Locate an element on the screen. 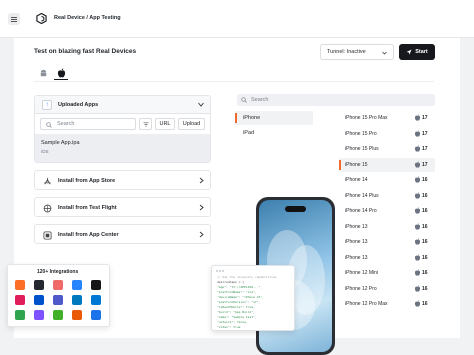 The width and height of the screenshot is (474, 355). bitbucket-icon is located at coordinates (77, 285).